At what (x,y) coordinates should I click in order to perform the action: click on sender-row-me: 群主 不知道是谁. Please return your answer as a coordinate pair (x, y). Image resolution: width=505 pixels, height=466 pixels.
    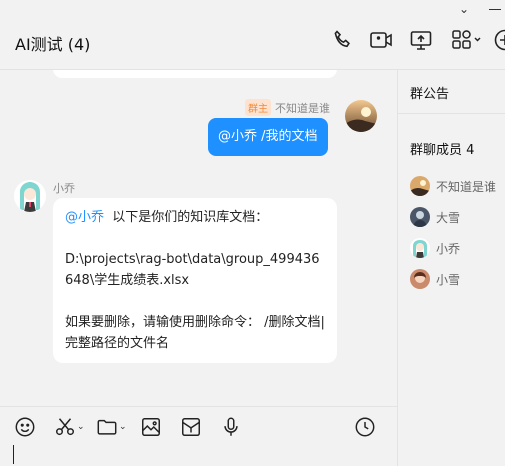
    Looking at the image, I should click on (287, 107).